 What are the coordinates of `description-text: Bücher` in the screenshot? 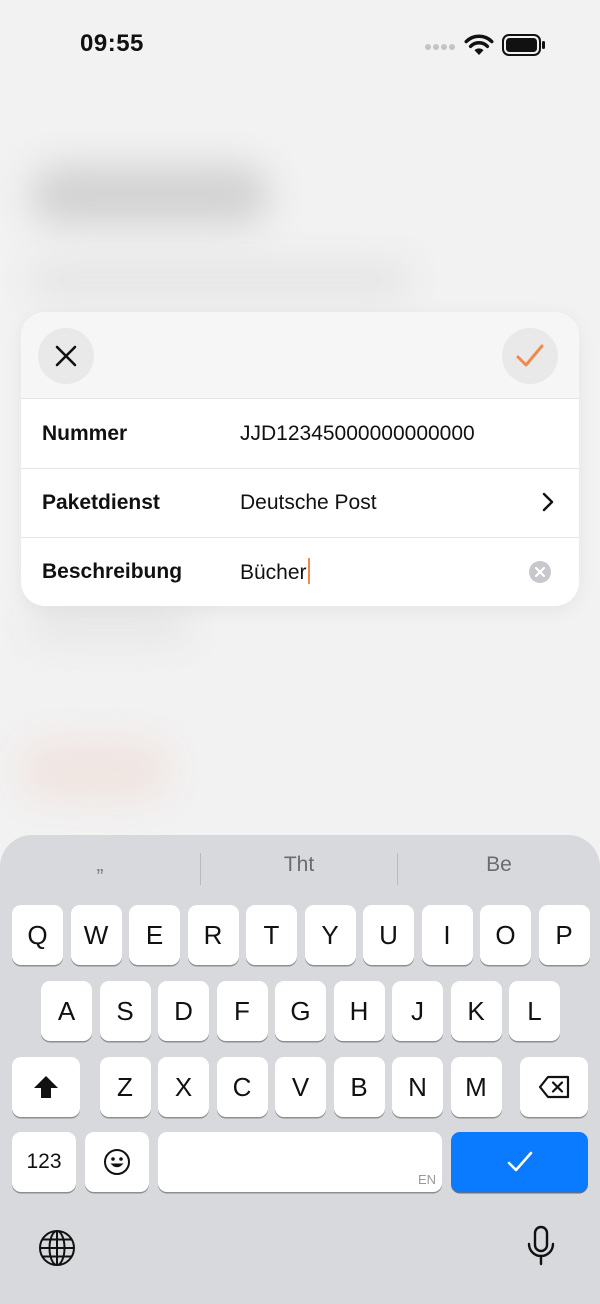 It's located at (273, 572).